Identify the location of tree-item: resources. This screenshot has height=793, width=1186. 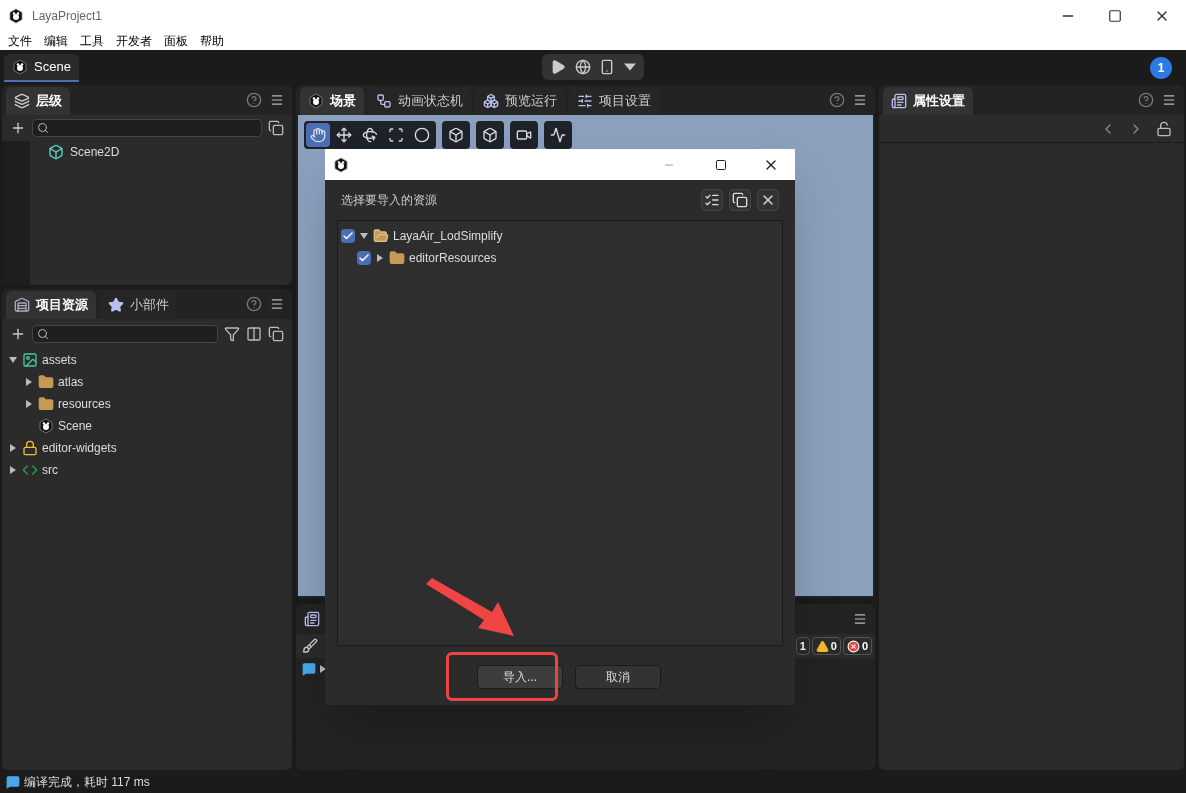
(84, 404).